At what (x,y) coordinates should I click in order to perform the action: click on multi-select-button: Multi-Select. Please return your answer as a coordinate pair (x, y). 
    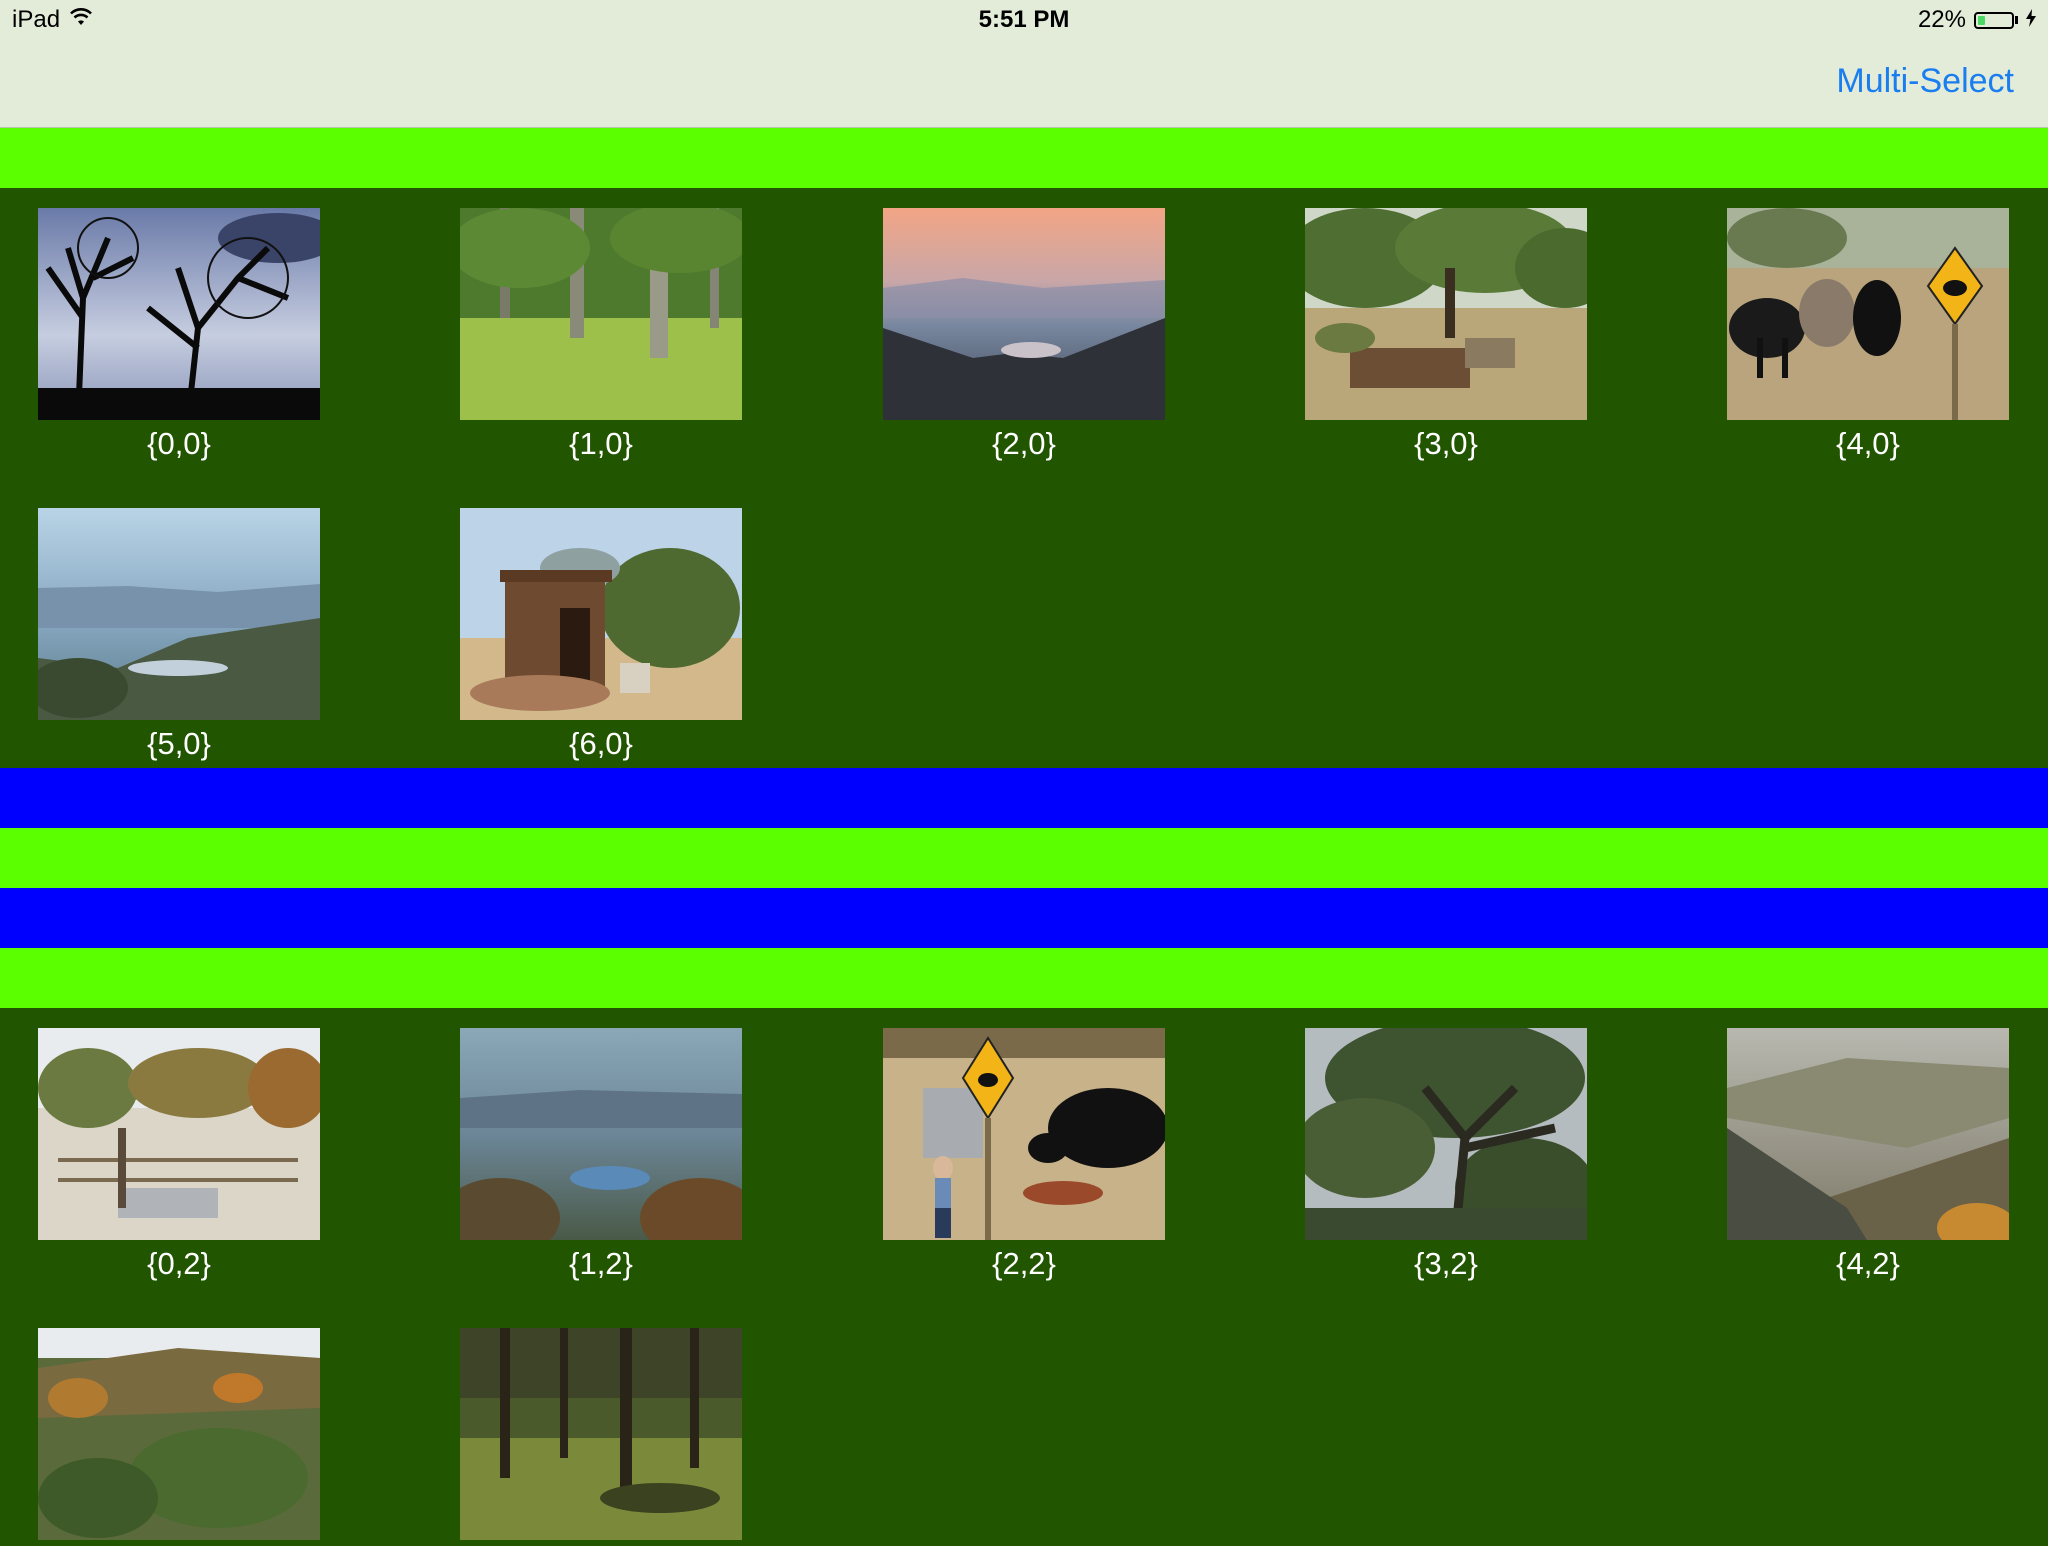
    Looking at the image, I should click on (1925, 81).